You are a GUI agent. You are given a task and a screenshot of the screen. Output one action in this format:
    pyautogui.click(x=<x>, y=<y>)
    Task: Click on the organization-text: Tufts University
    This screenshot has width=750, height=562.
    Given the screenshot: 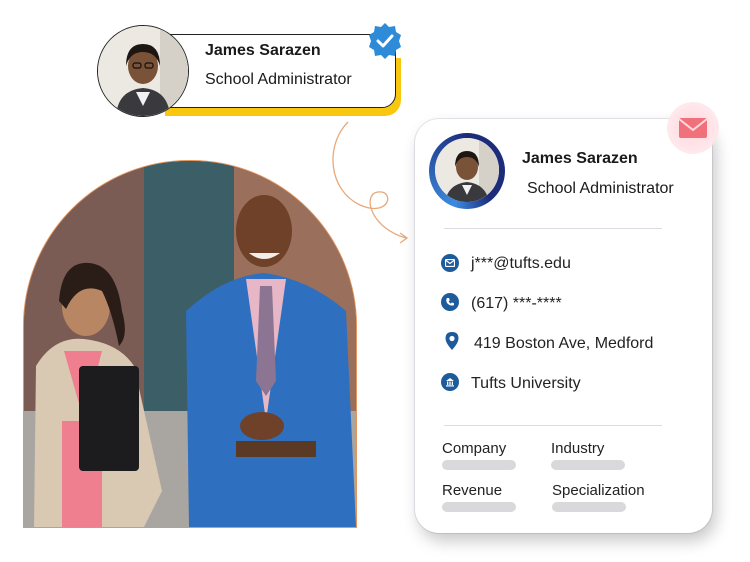 What is the action you would take?
    pyautogui.click(x=526, y=383)
    